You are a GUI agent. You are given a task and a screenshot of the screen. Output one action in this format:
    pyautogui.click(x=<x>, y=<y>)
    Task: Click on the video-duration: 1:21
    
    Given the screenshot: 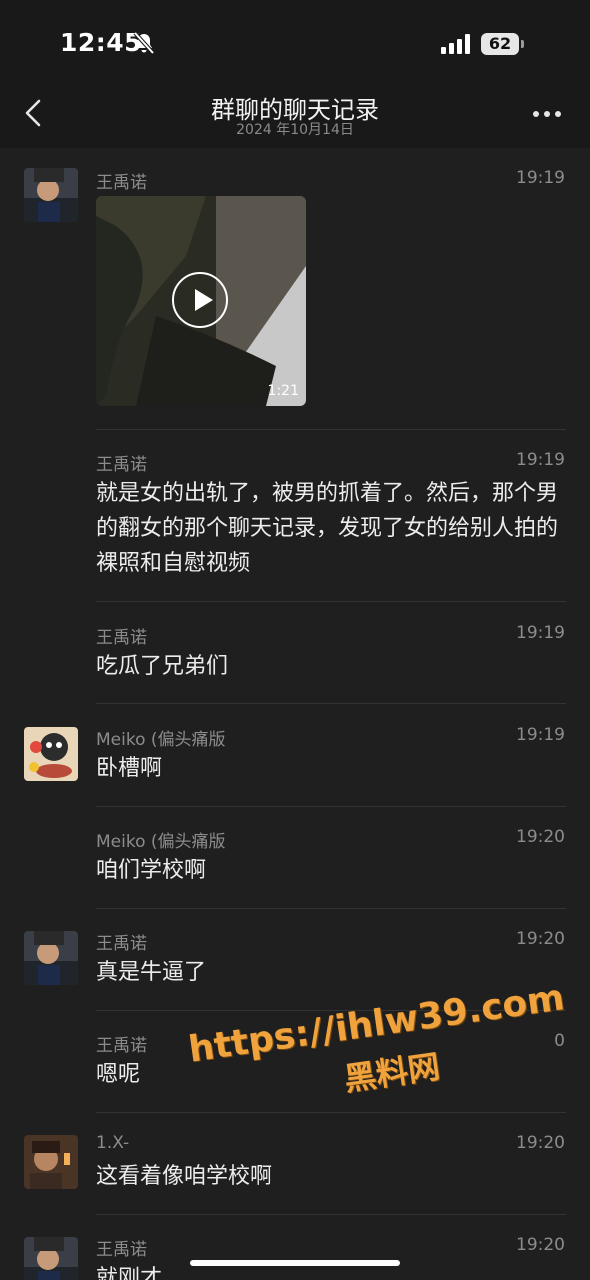 What is the action you would take?
    pyautogui.click(x=283, y=391)
    